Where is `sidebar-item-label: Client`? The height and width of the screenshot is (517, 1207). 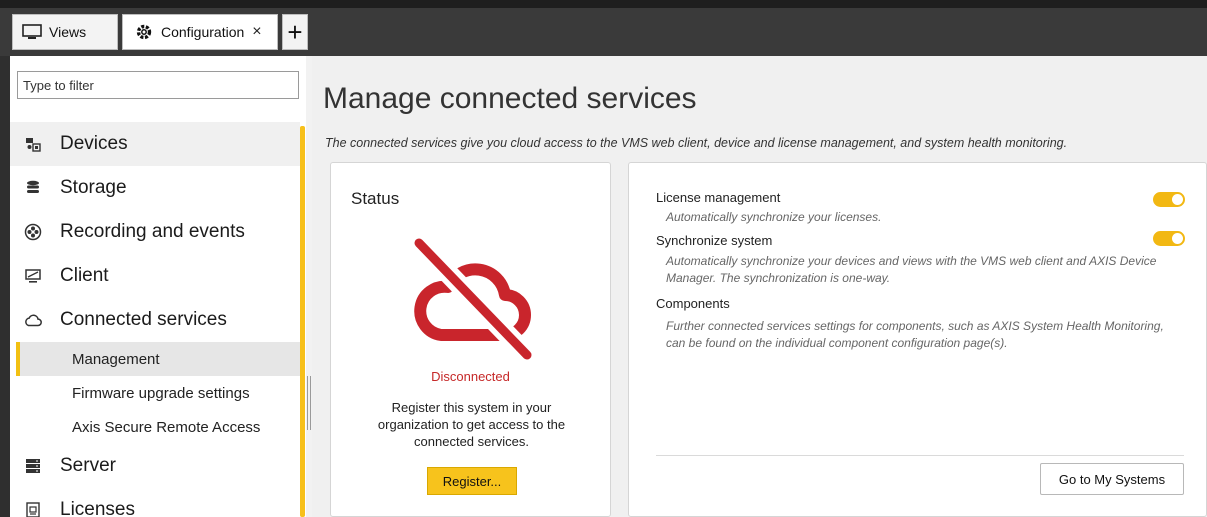 sidebar-item-label: Client is located at coordinates (84, 275).